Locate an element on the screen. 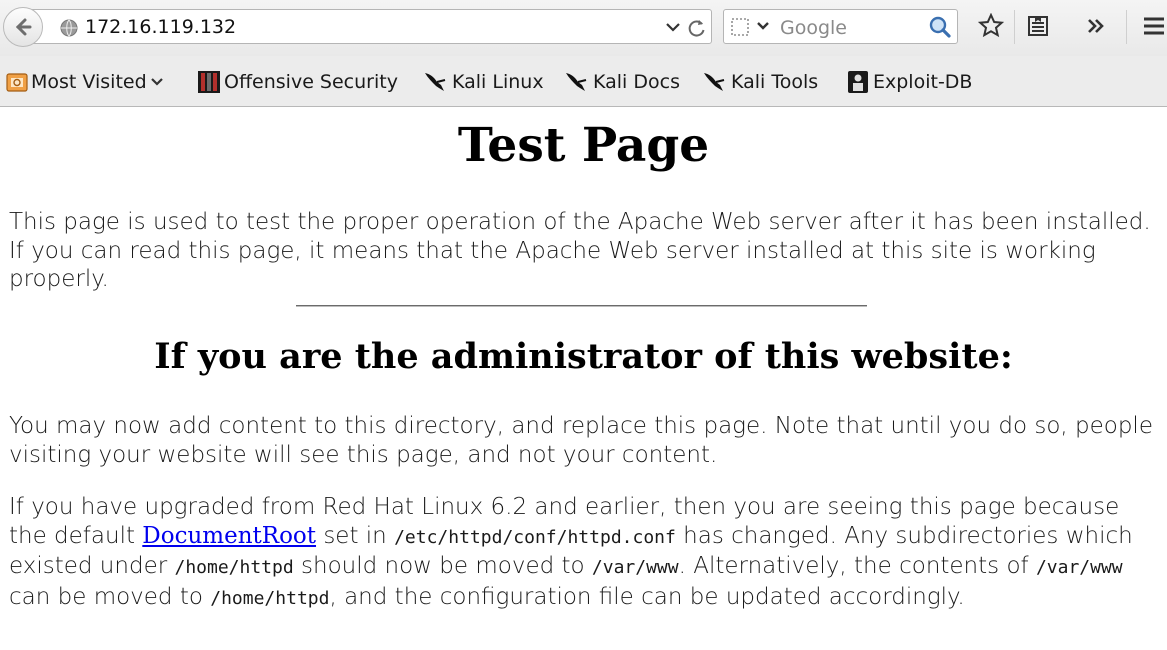  globe-icon is located at coordinates (69, 28).